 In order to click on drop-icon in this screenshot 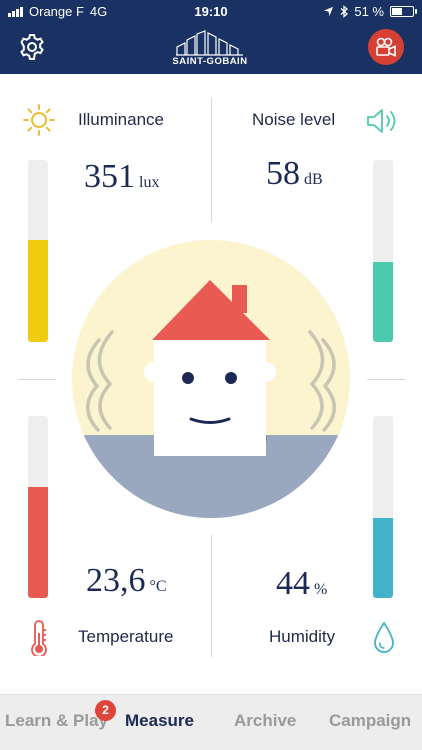, I will do `click(384, 637)`.